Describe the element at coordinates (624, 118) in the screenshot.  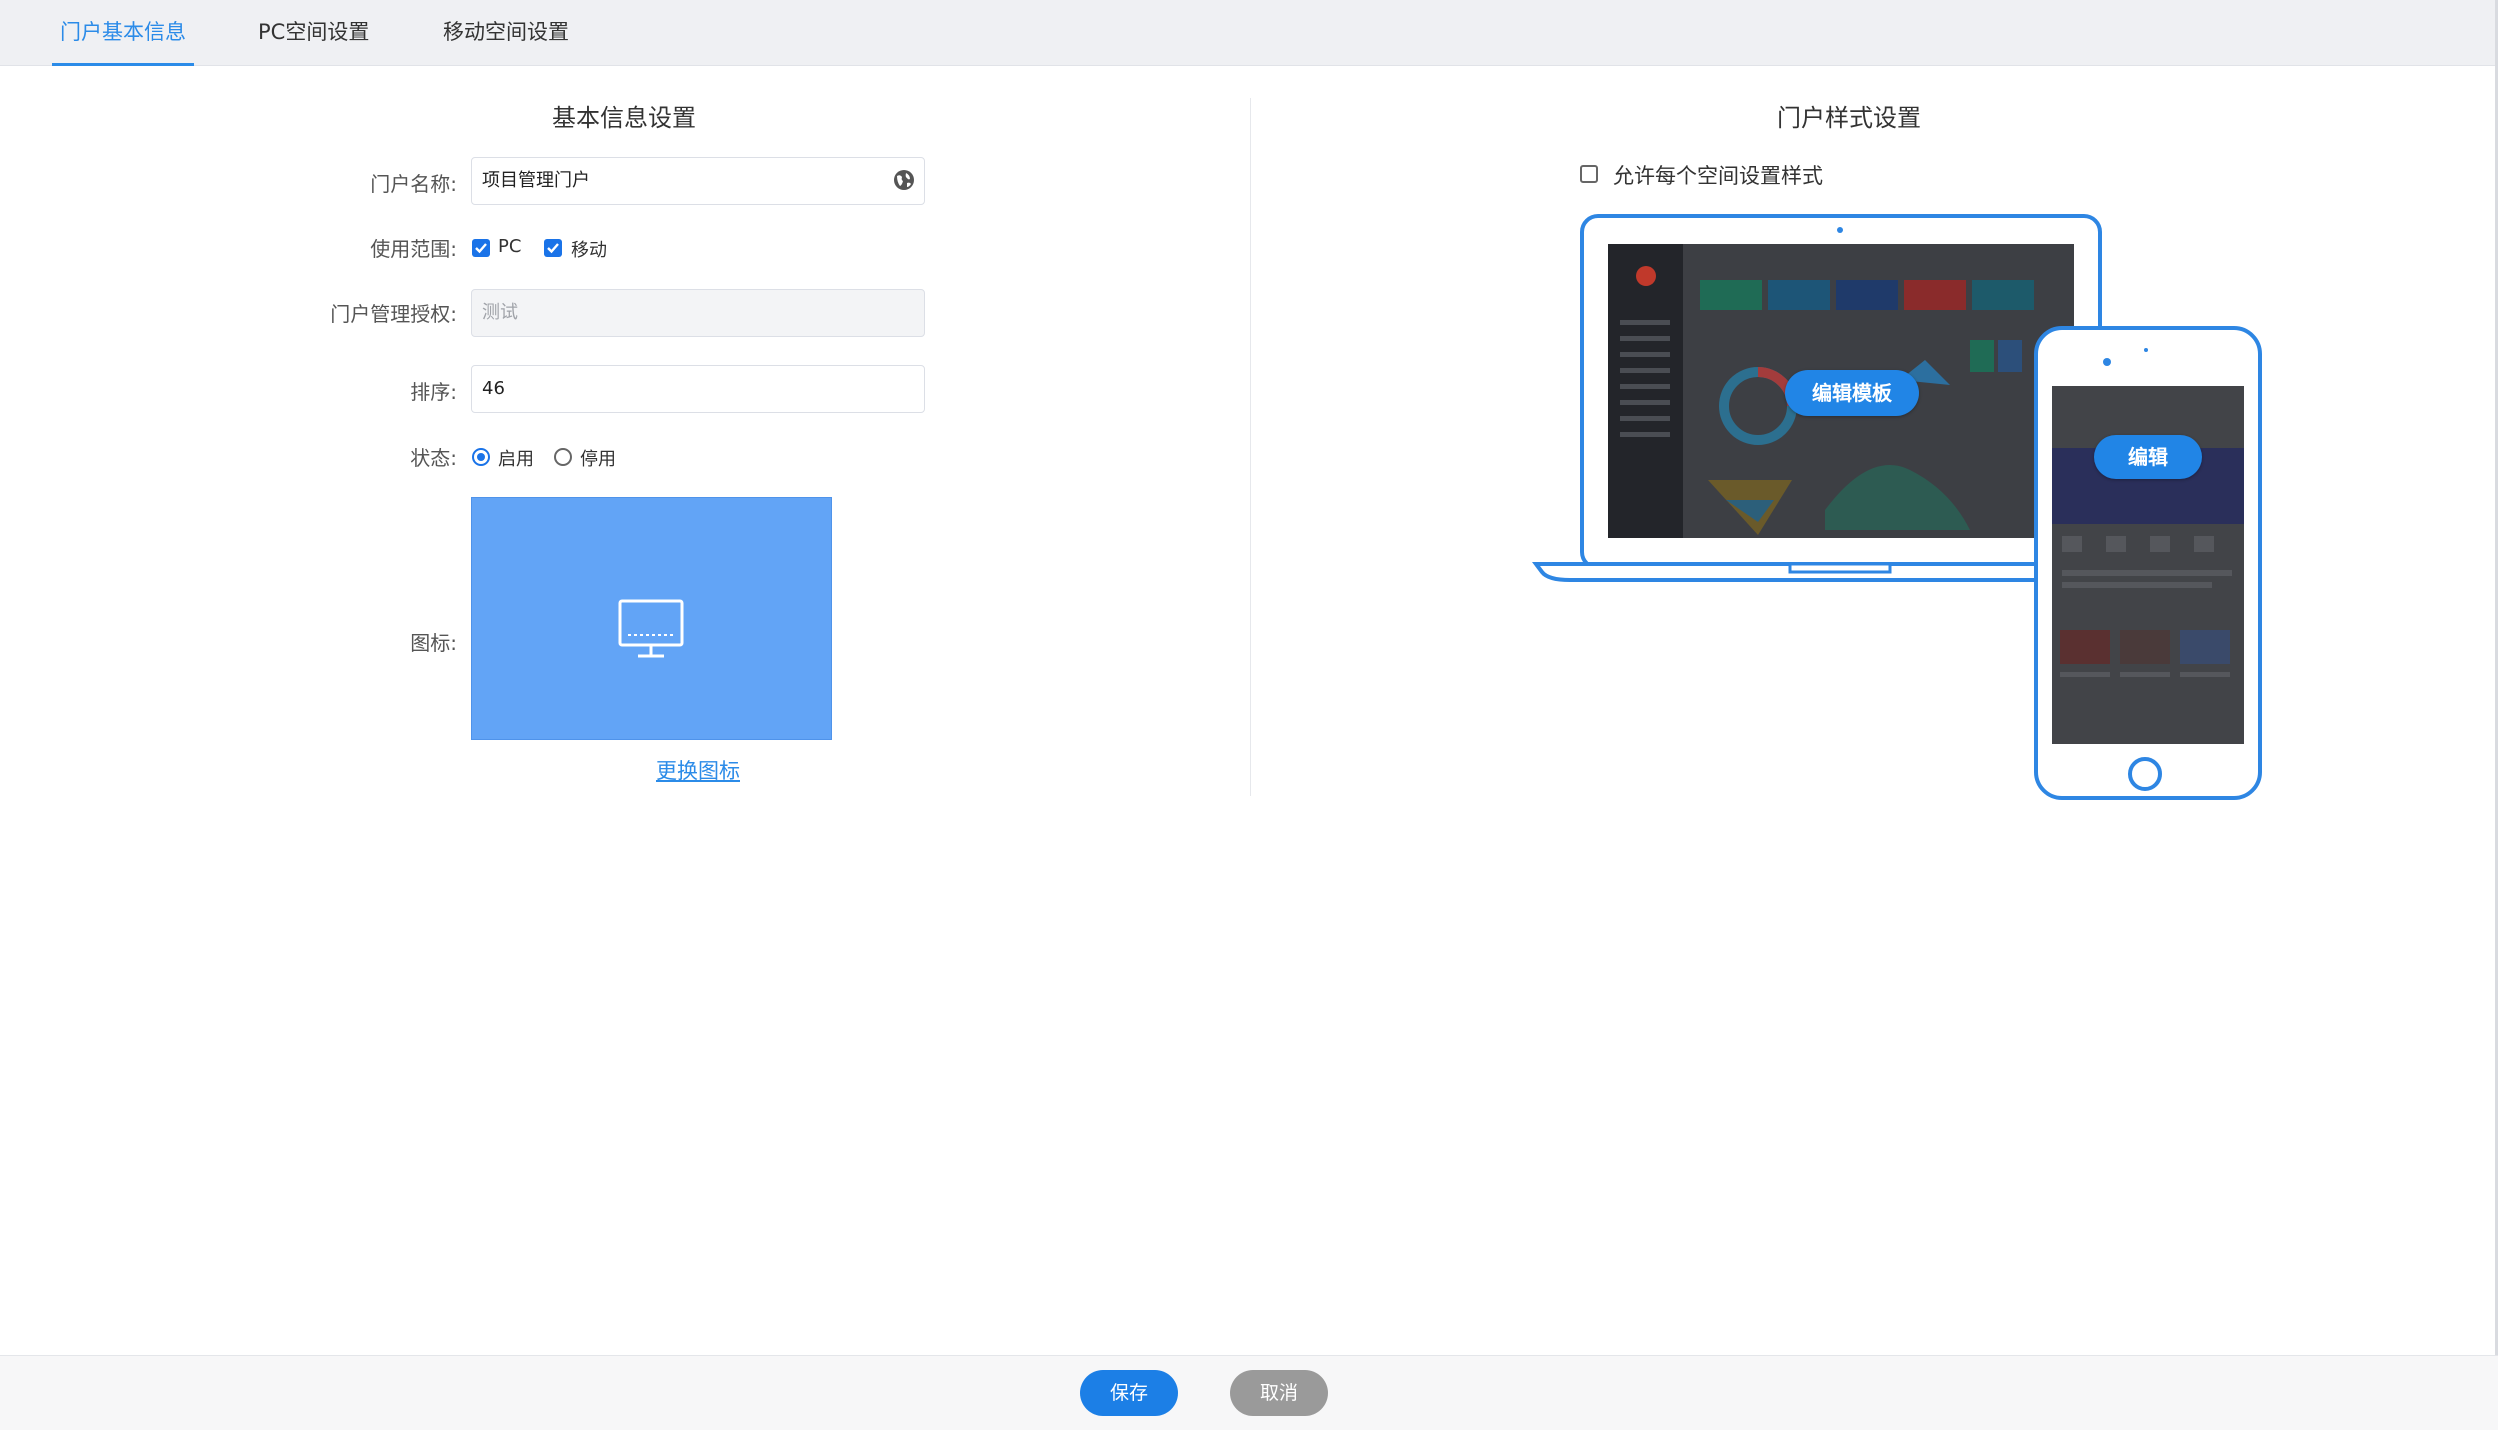
I see `basic-info-title: 基本信息设置` at that location.